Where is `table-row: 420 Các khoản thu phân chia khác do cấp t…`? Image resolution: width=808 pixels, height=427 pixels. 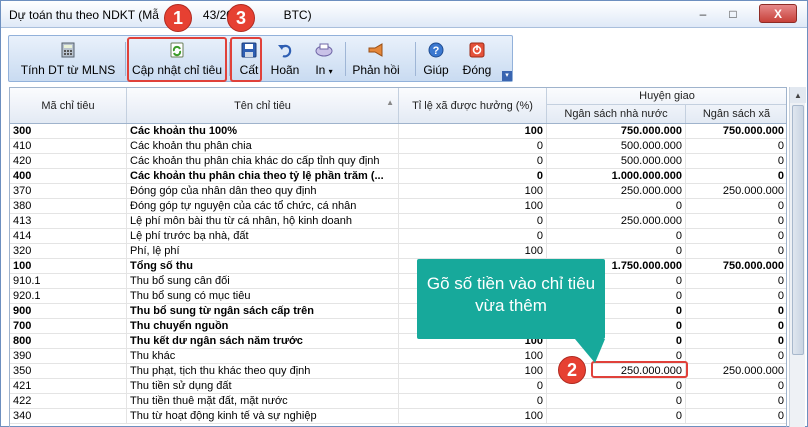 table-row: 420 Các khoản thu phân chia khác do cấp t… is located at coordinates (398, 161).